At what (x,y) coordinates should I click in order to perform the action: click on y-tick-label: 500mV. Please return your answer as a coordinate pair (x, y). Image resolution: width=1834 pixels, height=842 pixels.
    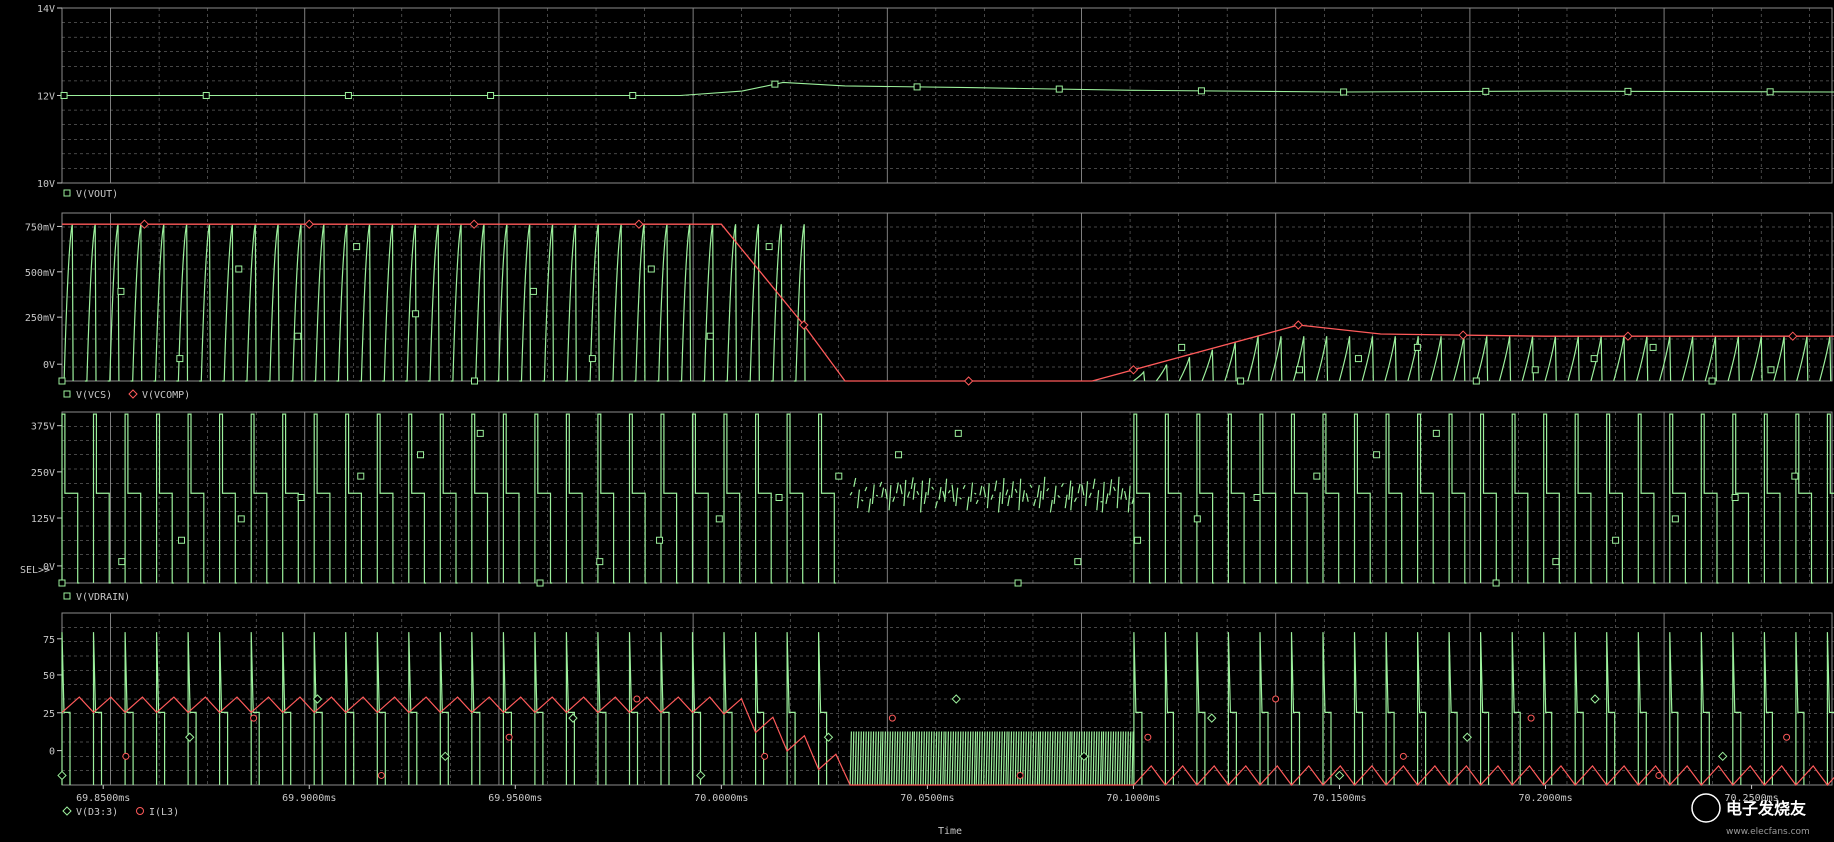
    Looking at the image, I should click on (40, 273).